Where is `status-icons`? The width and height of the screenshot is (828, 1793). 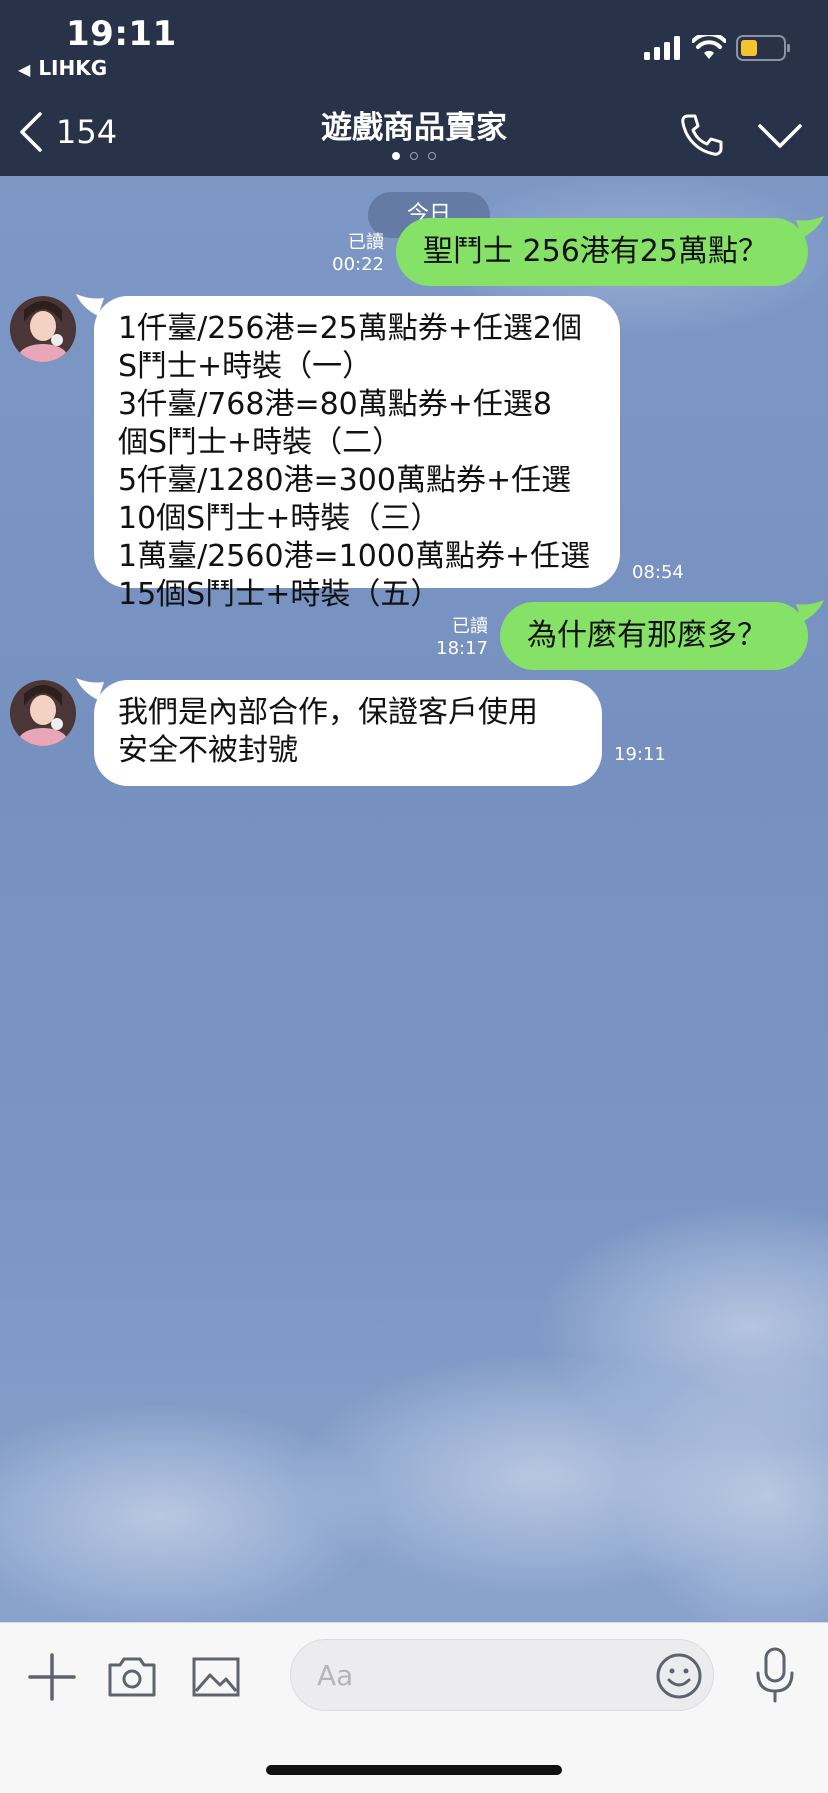
status-icons is located at coordinates (718, 48).